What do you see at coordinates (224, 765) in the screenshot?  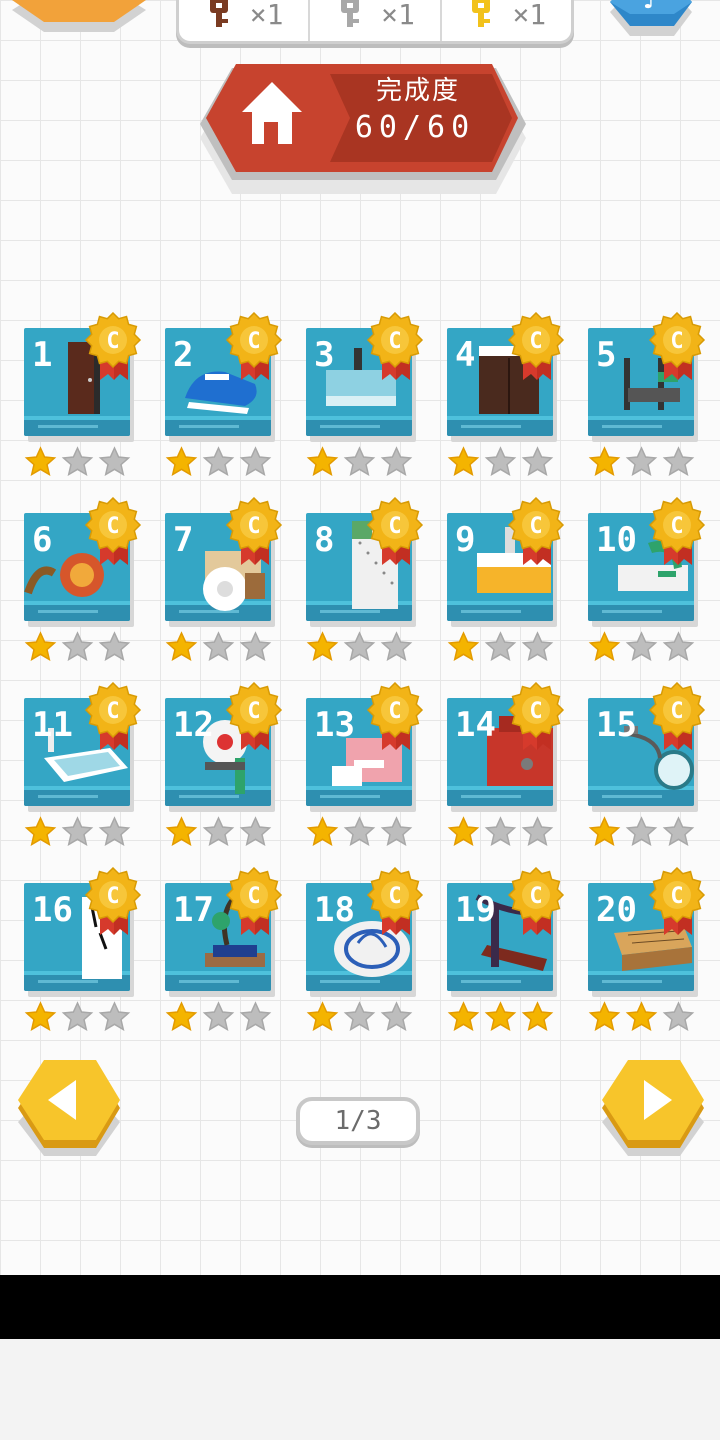 I see `level-tile-12: 12 C` at bounding box center [224, 765].